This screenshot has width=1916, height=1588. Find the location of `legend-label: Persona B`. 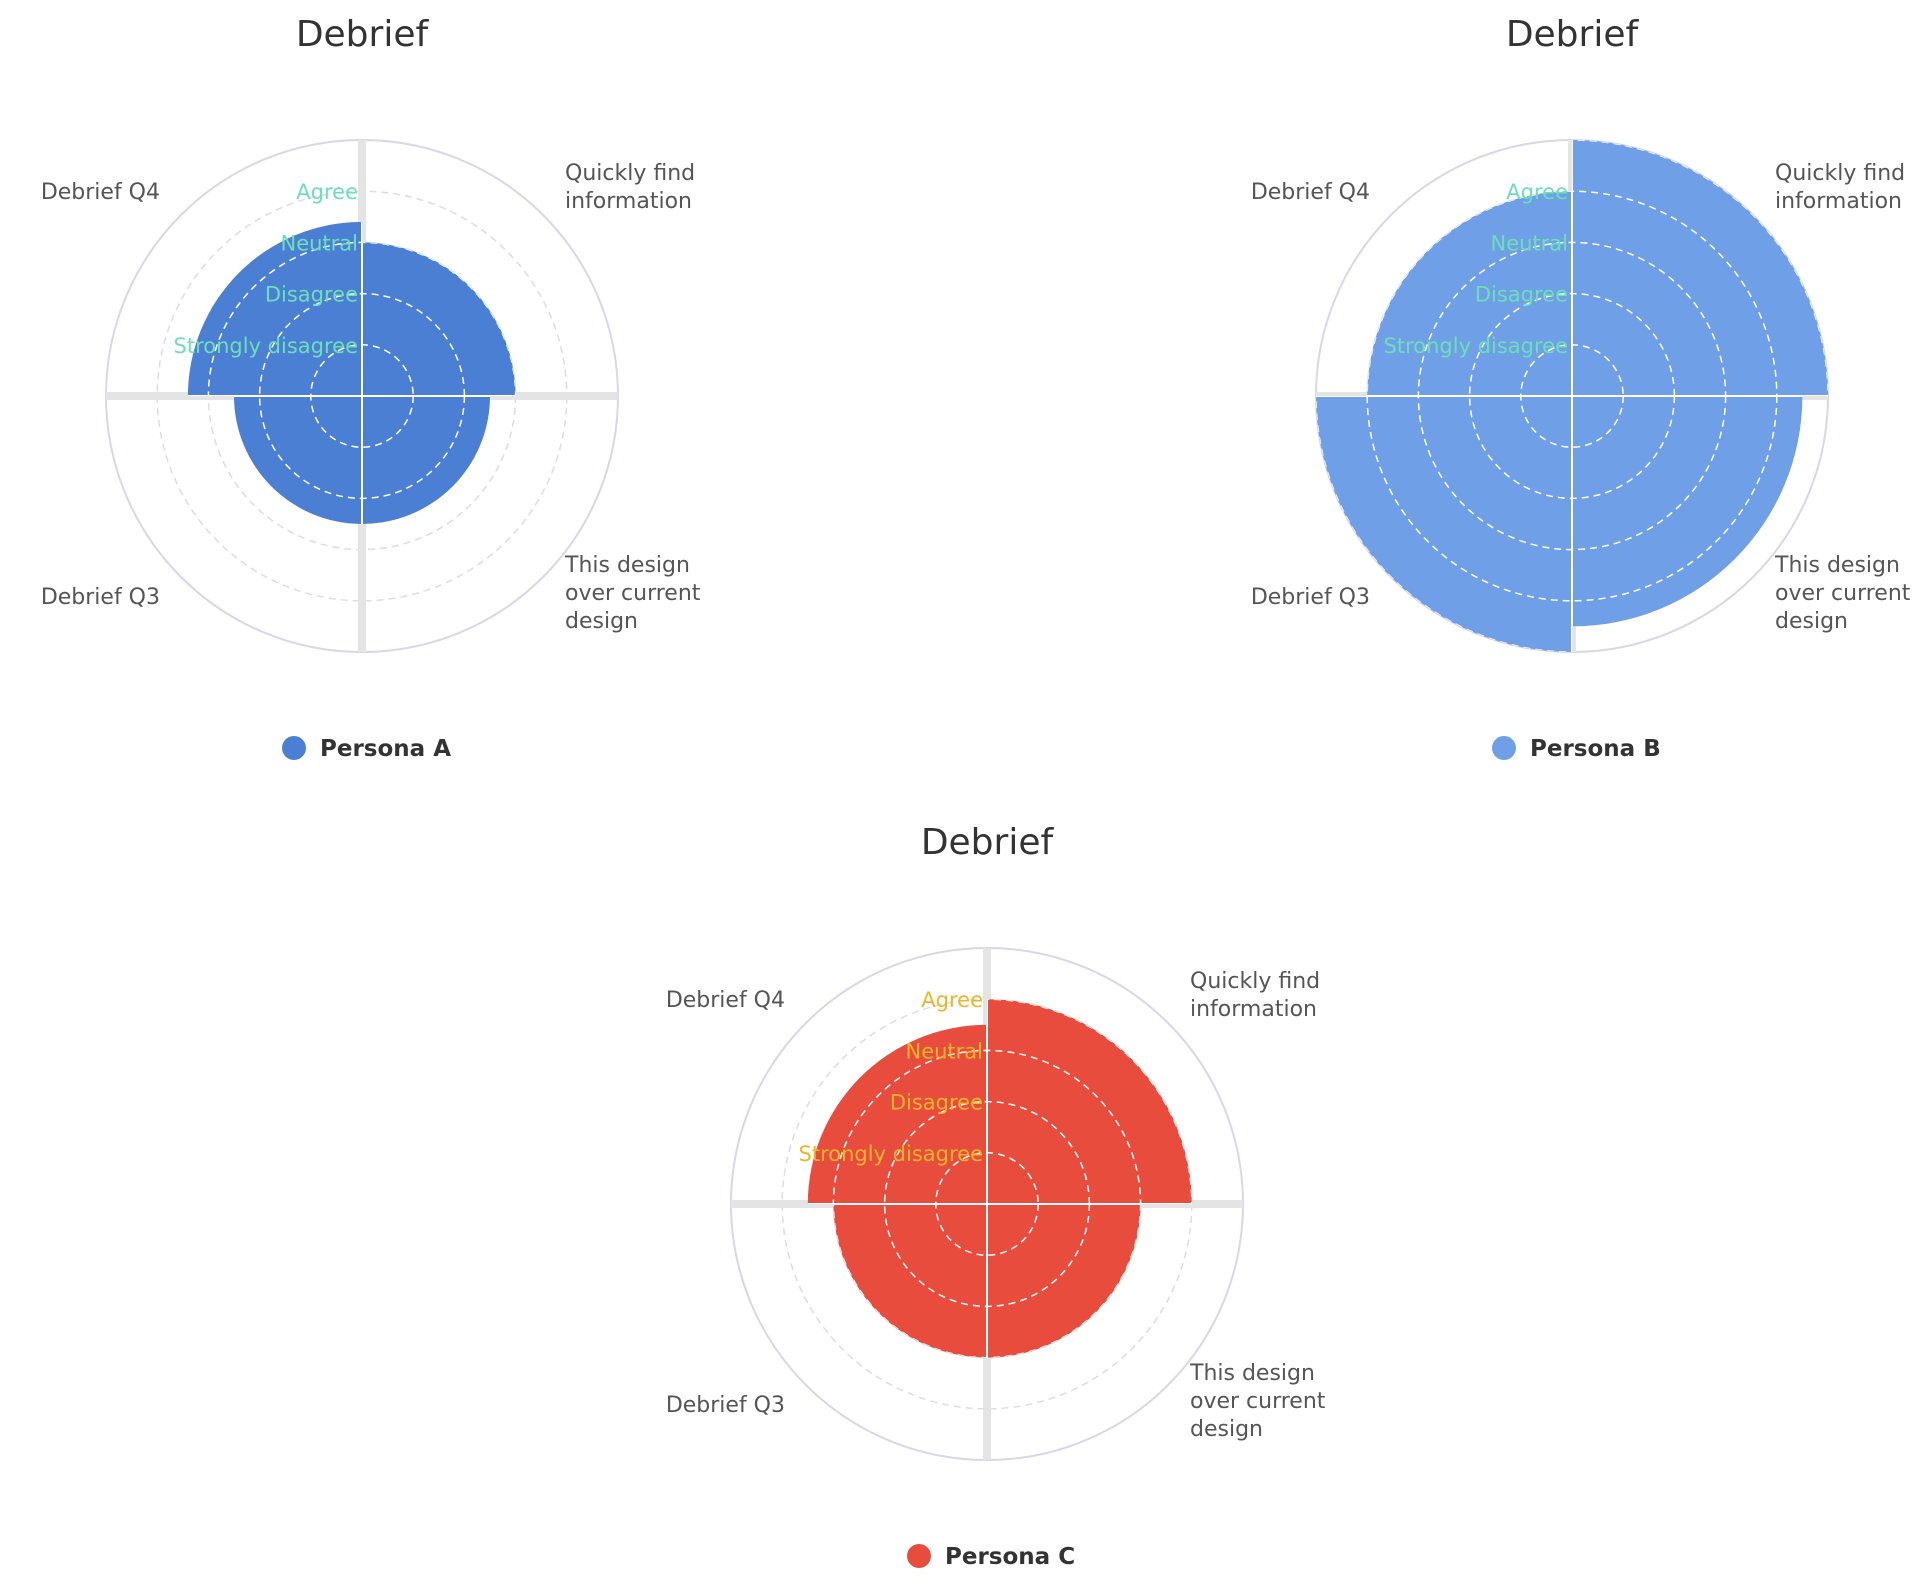

legend-label: Persona B is located at coordinates (1595, 749).